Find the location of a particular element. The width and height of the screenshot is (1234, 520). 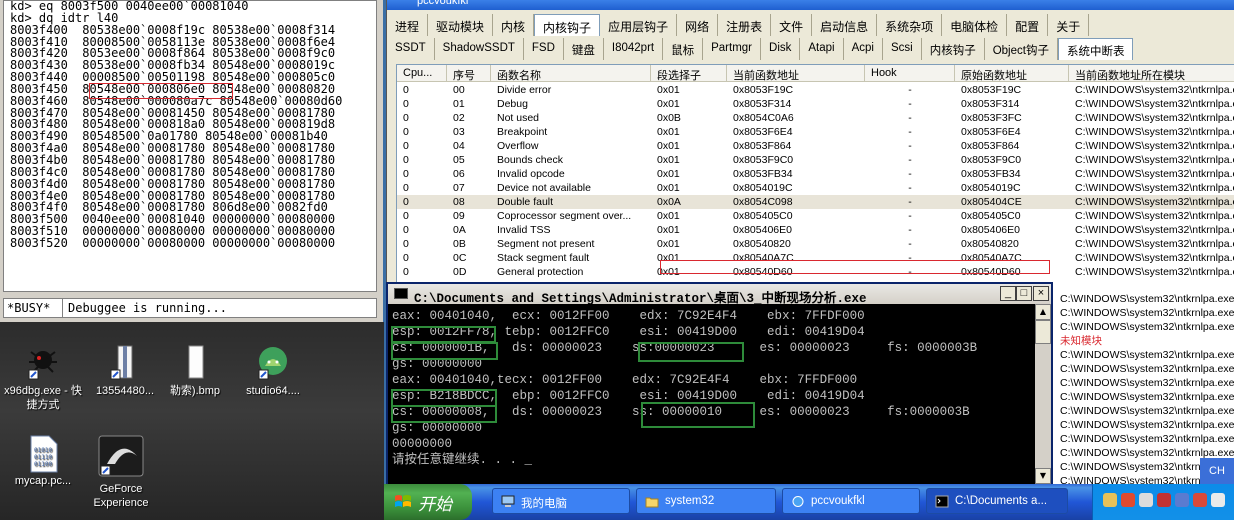

column-header: Hook is located at coordinates (910, 73).